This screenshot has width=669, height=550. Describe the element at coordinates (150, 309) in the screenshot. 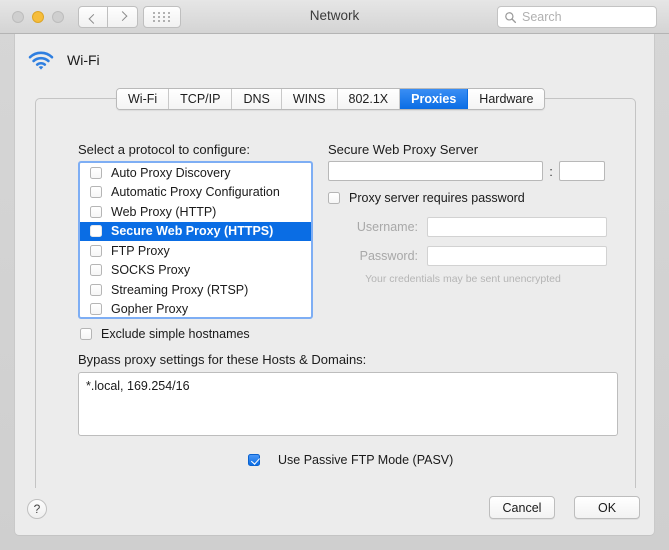

I see `protocol-label: Gopher Proxy` at that location.